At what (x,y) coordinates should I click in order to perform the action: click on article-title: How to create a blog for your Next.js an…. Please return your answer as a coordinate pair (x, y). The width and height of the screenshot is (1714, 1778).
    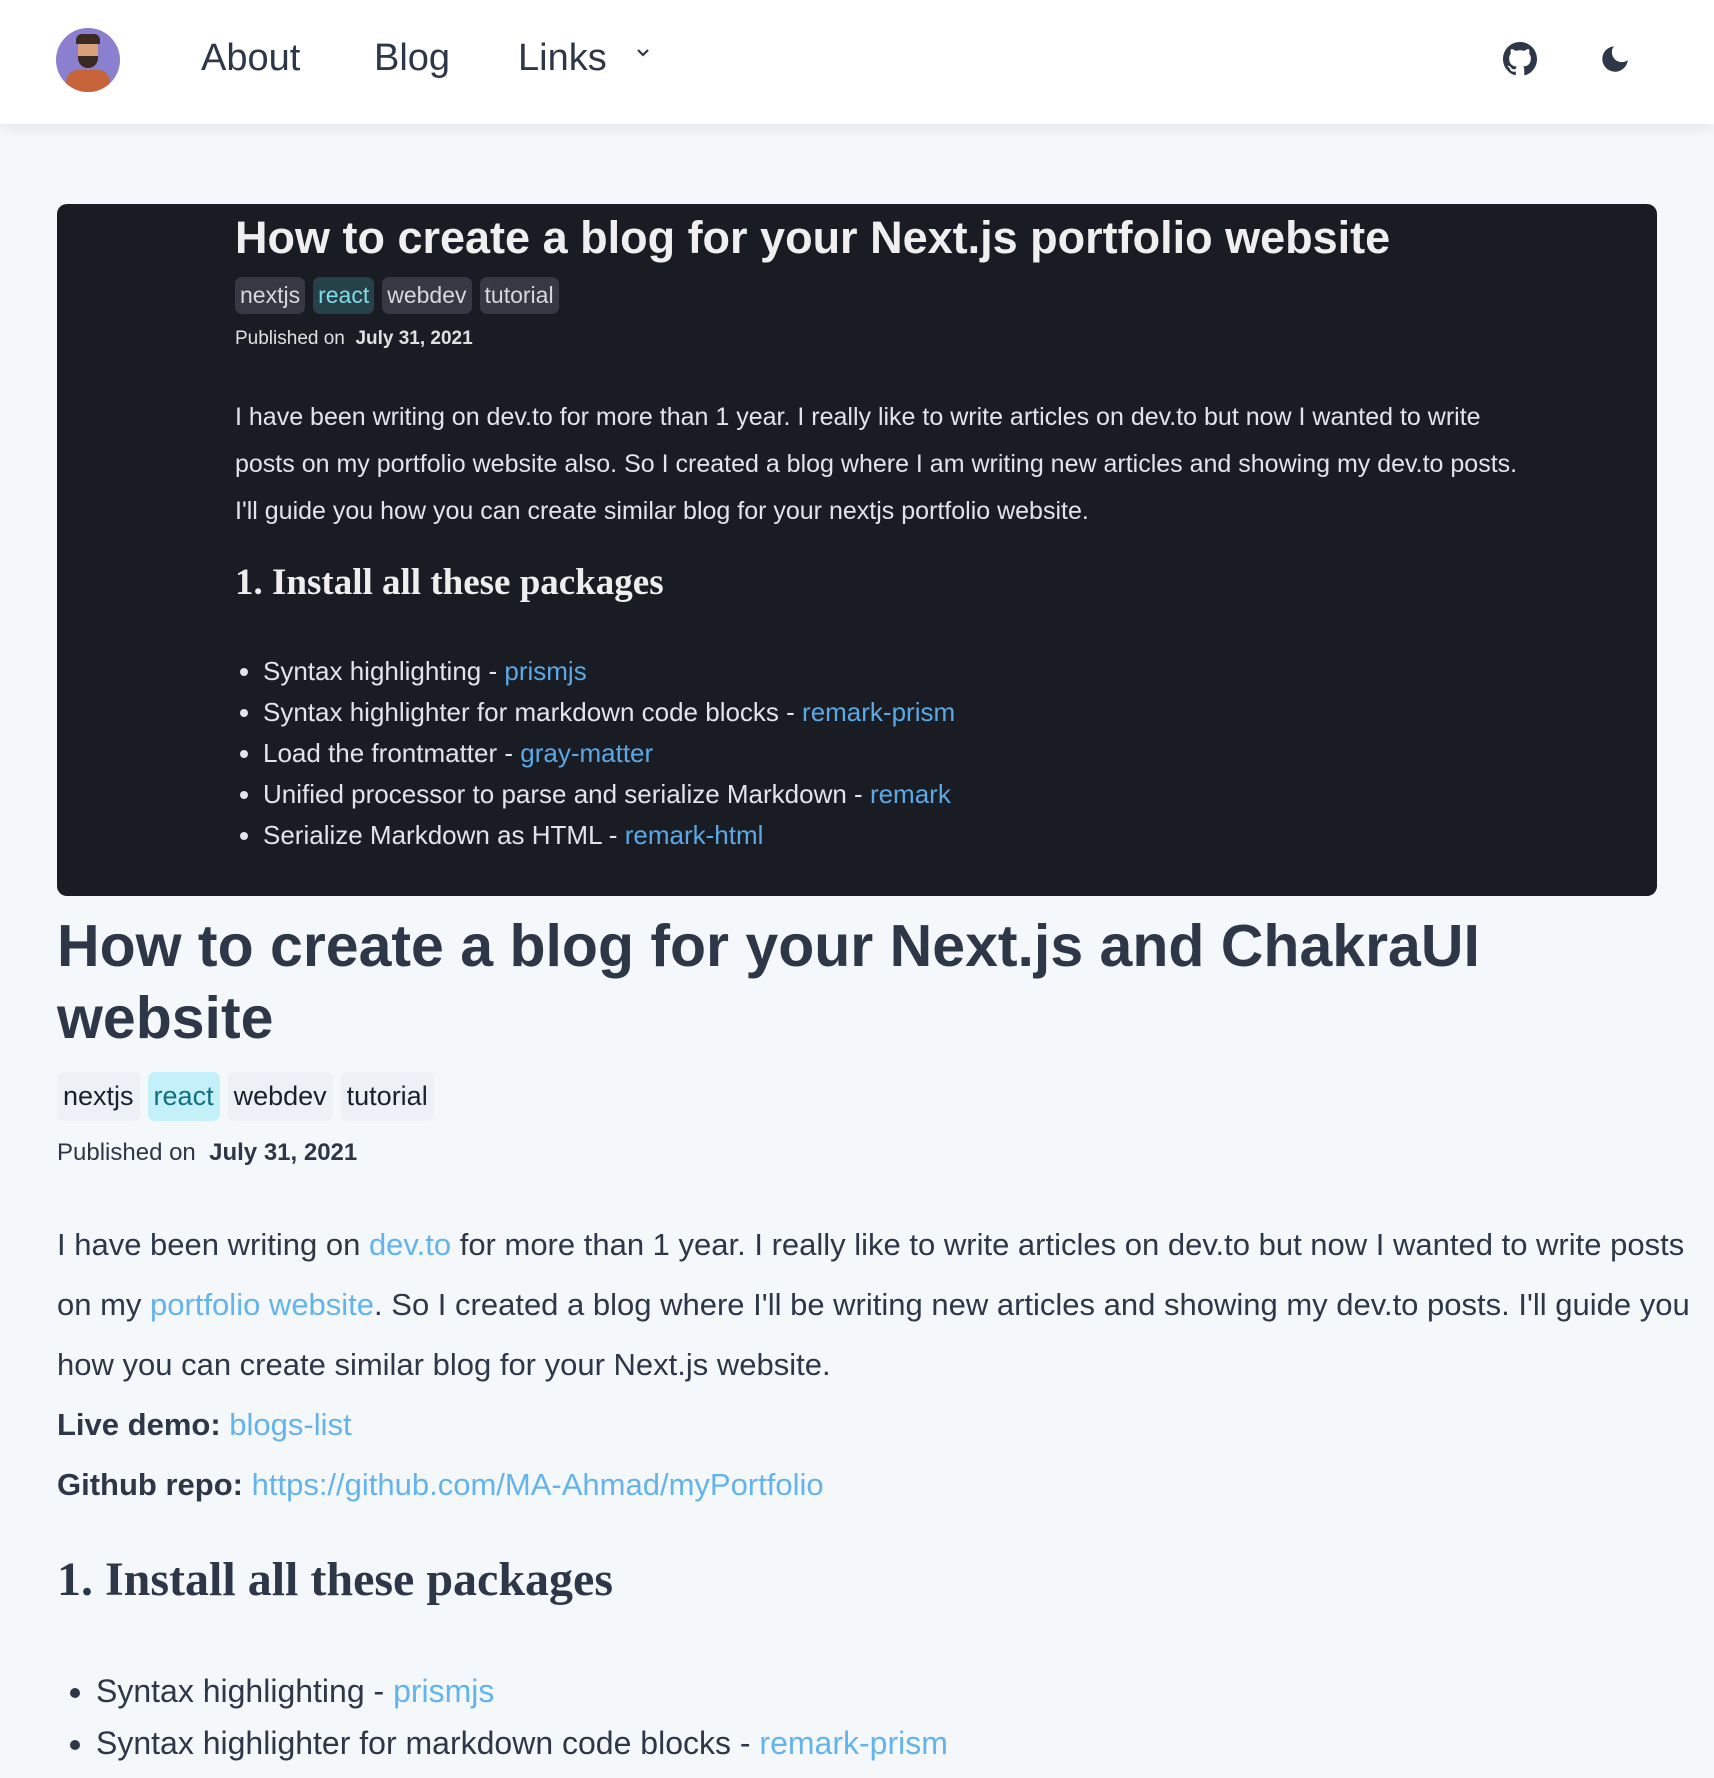
    Looking at the image, I should click on (768, 982).